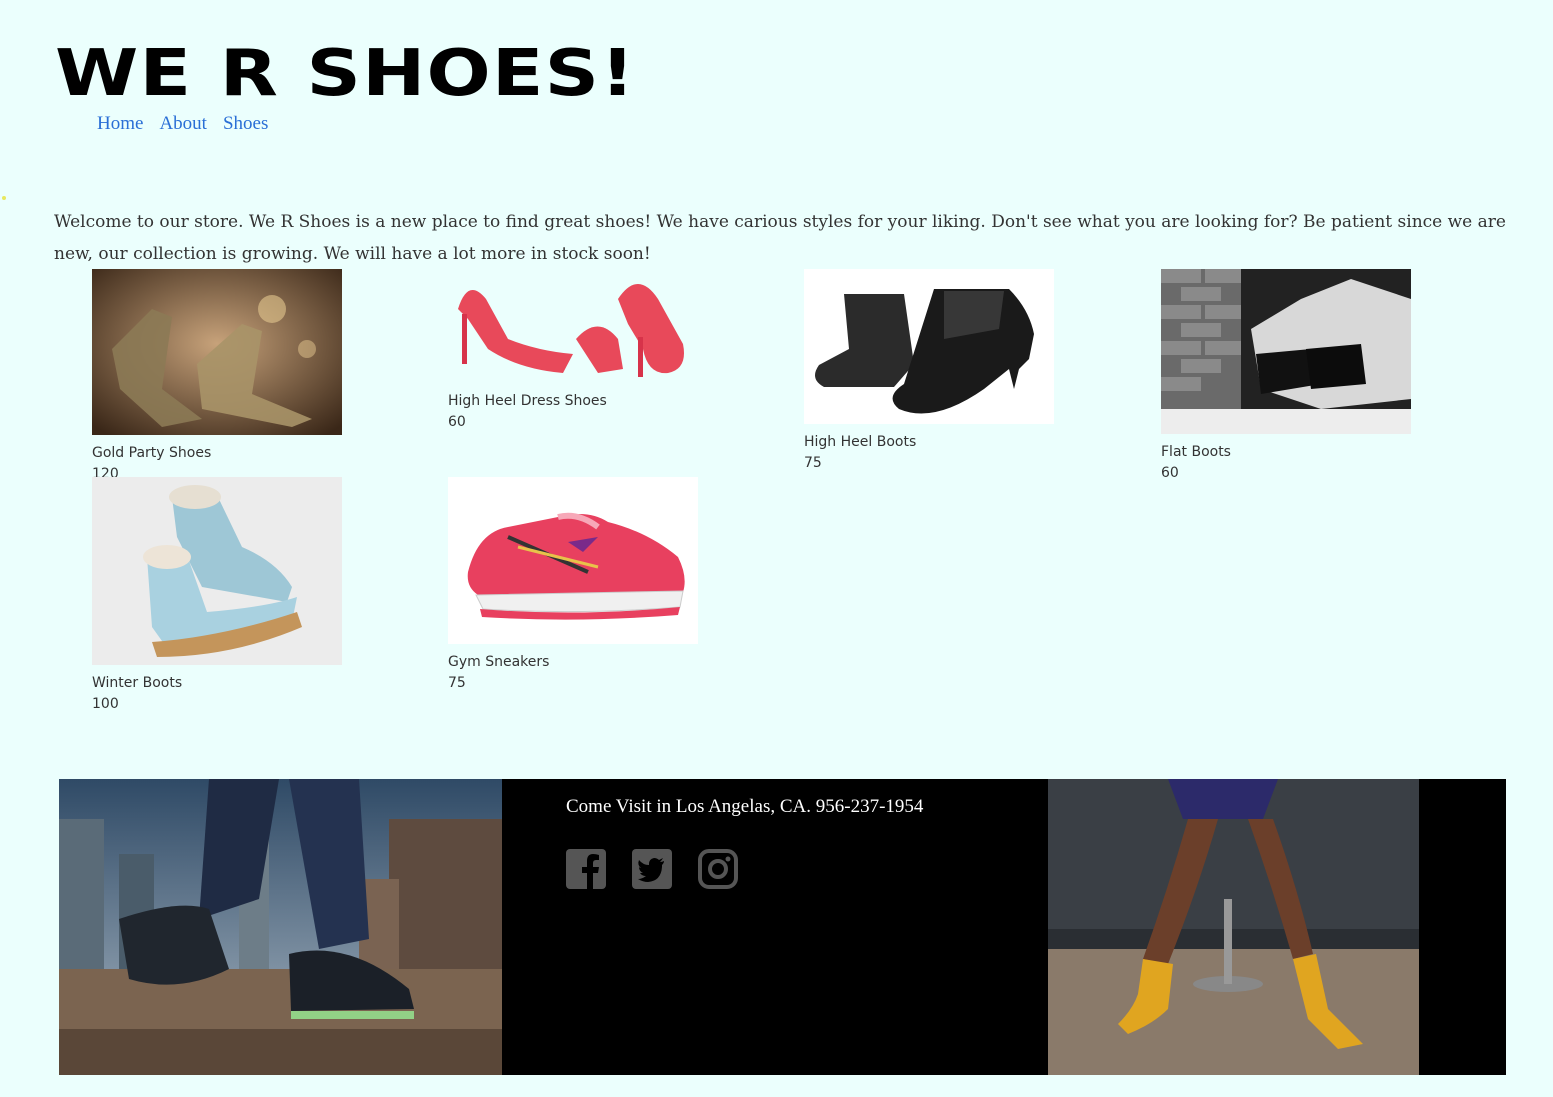 The width and height of the screenshot is (1553, 1097). What do you see at coordinates (1233, 927) in the screenshot?
I see `yellow-boots-photo` at bounding box center [1233, 927].